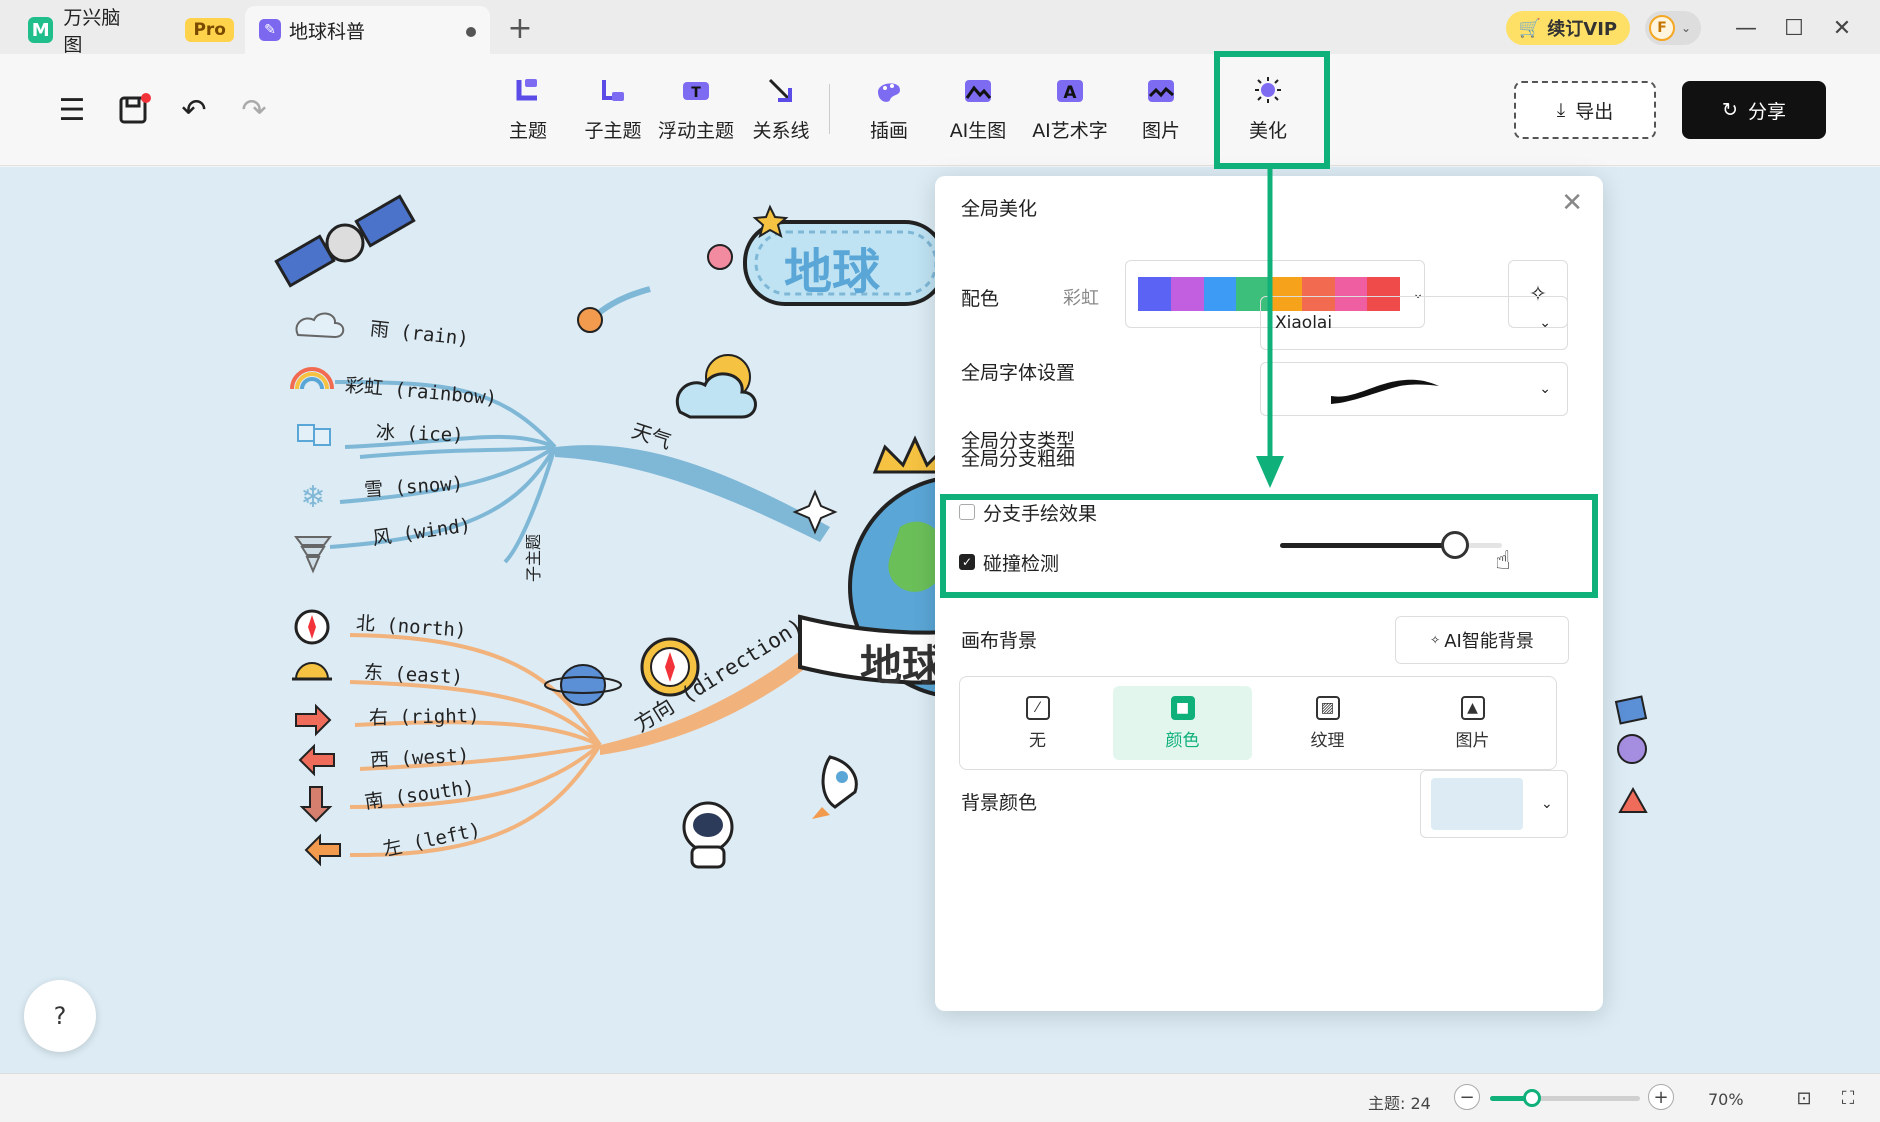 The image size is (1880, 1122). What do you see at coordinates (367, 30) in the screenshot?
I see `tab-document: ✎ 地球科普` at bounding box center [367, 30].